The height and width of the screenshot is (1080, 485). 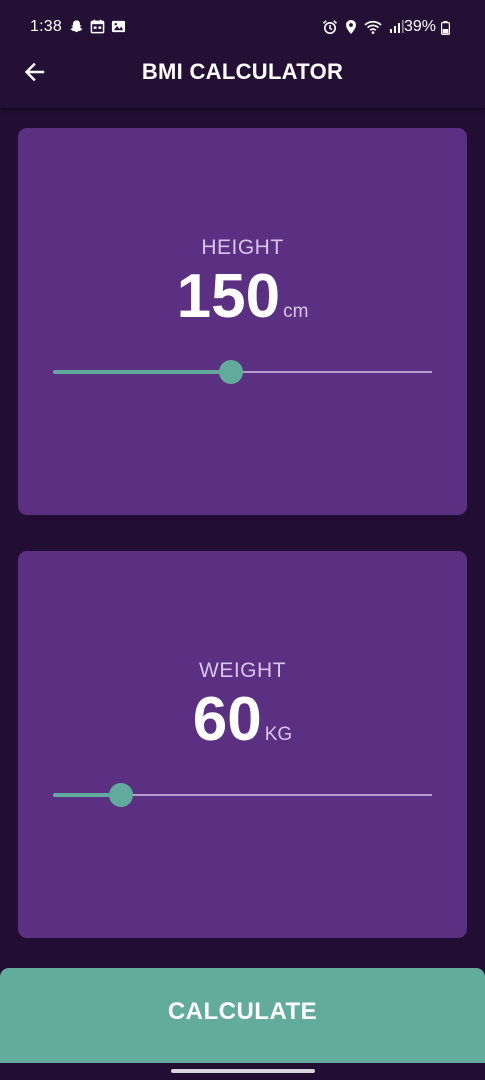 What do you see at coordinates (228, 296) in the screenshot?
I see `height-value: 150` at bounding box center [228, 296].